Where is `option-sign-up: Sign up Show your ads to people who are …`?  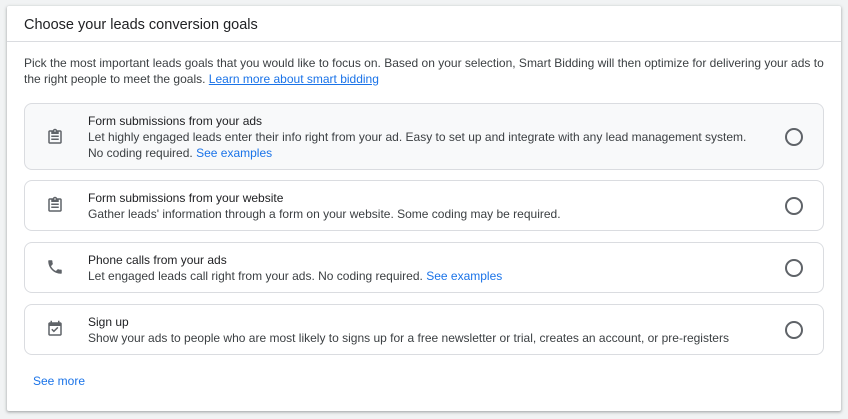 option-sign-up: Sign up Show your ads to people who are … is located at coordinates (424, 329).